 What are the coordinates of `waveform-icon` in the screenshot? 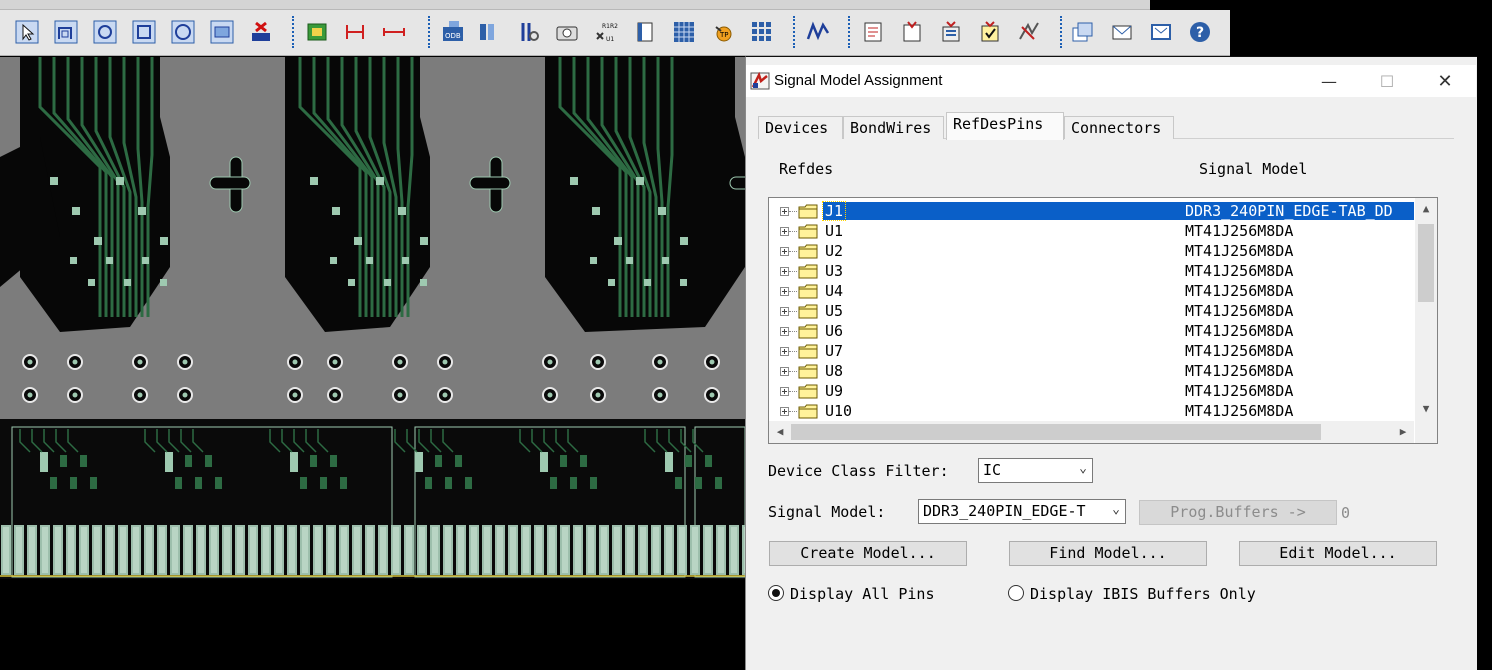 It's located at (818, 32).